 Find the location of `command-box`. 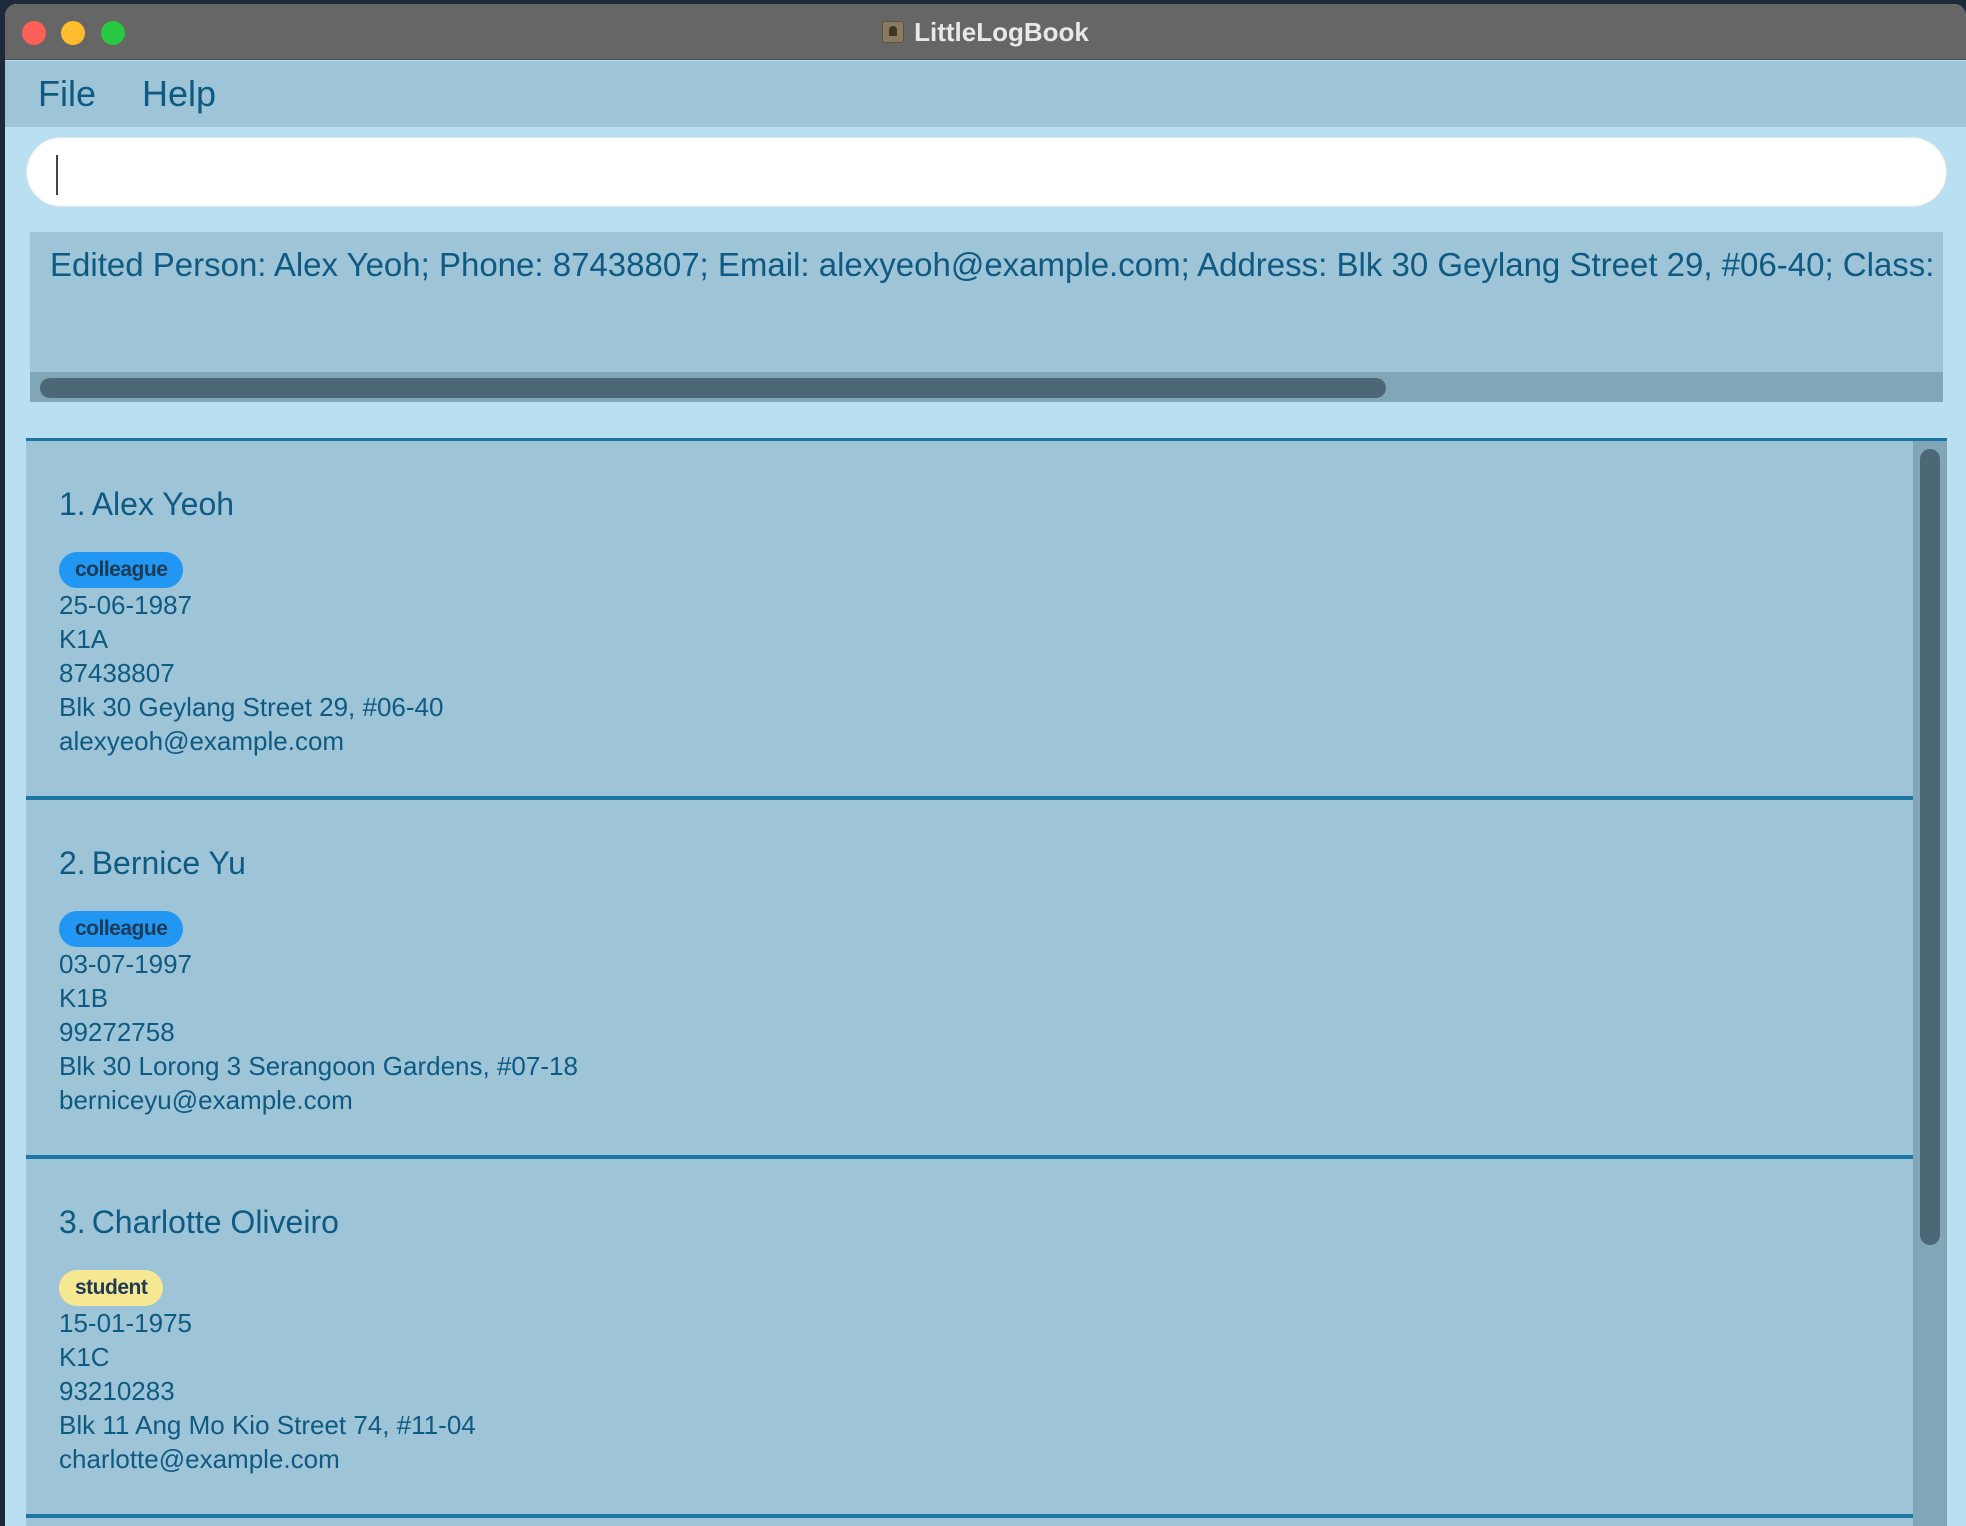

command-box is located at coordinates (986, 172).